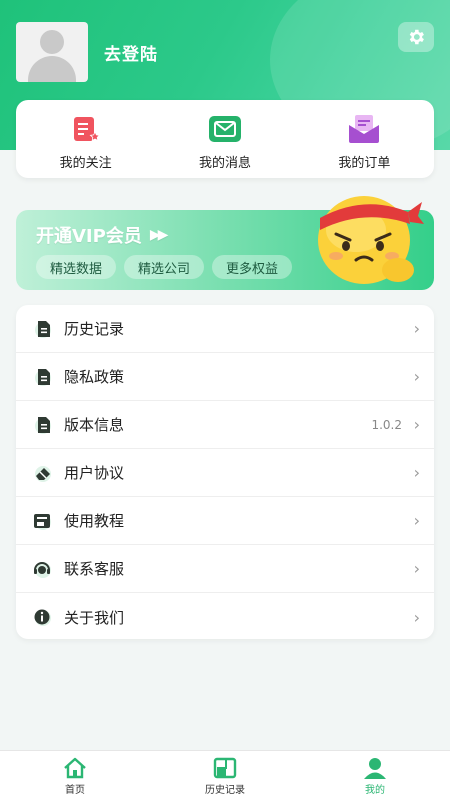 The image size is (450, 800). What do you see at coordinates (76, 267) in the screenshot?
I see `vip-tag-data: 精选数据` at bounding box center [76, 267].